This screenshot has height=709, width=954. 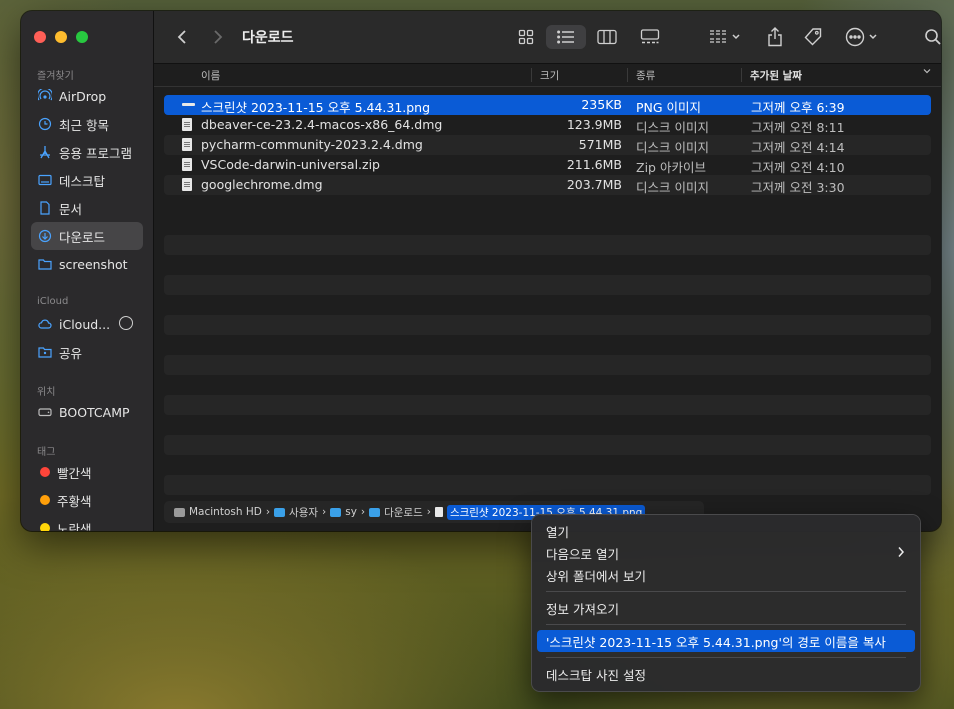 What do you see at coordinates (290, 164) in the screenshot?
I see `file-name: VSCode-darwin-universal.zip` at bounding box center [290, 164].